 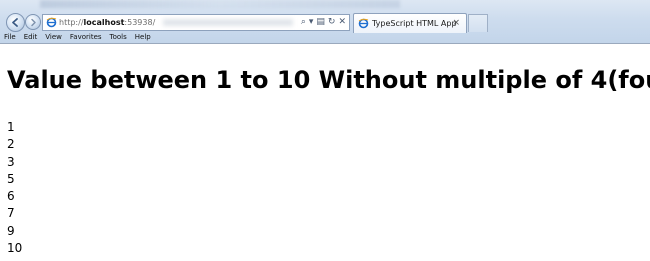 I want to click on address-blurred-region, so click(x=228, y=22).